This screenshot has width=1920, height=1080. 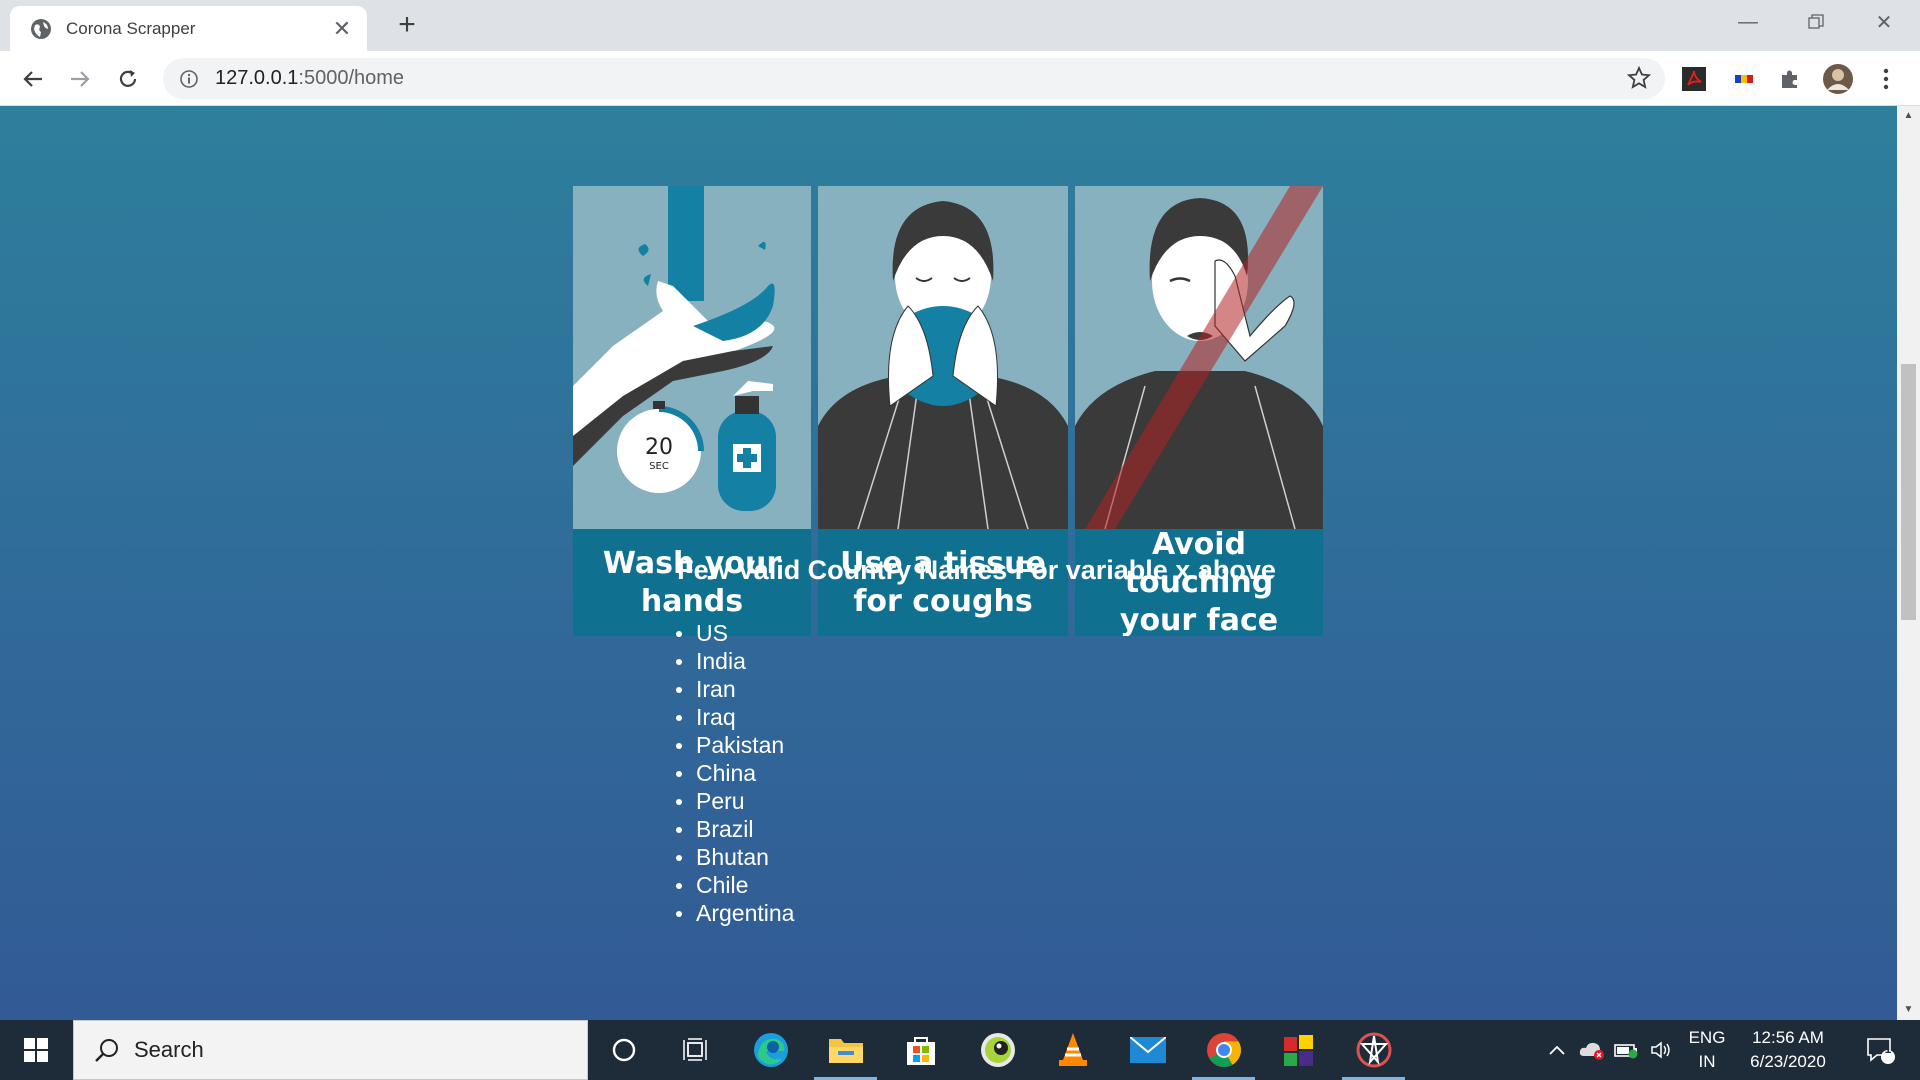 What do you see at coordinates (169, 1049) in the screenshot?
I see `search-placeholder: Search` at bounding box center [169, 1049].